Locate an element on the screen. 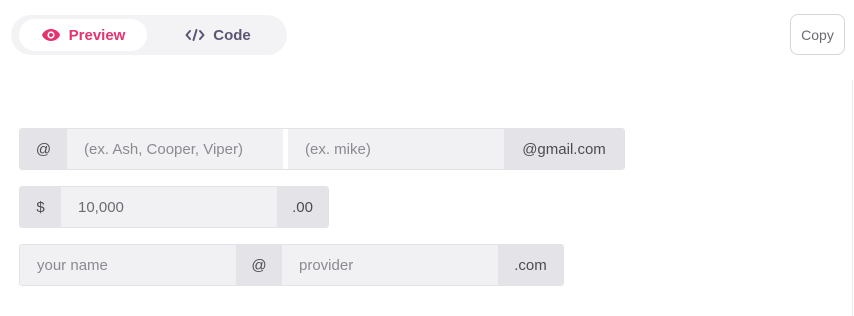  cents-suffix-addon: .00 is located at coordinates (302, 207).